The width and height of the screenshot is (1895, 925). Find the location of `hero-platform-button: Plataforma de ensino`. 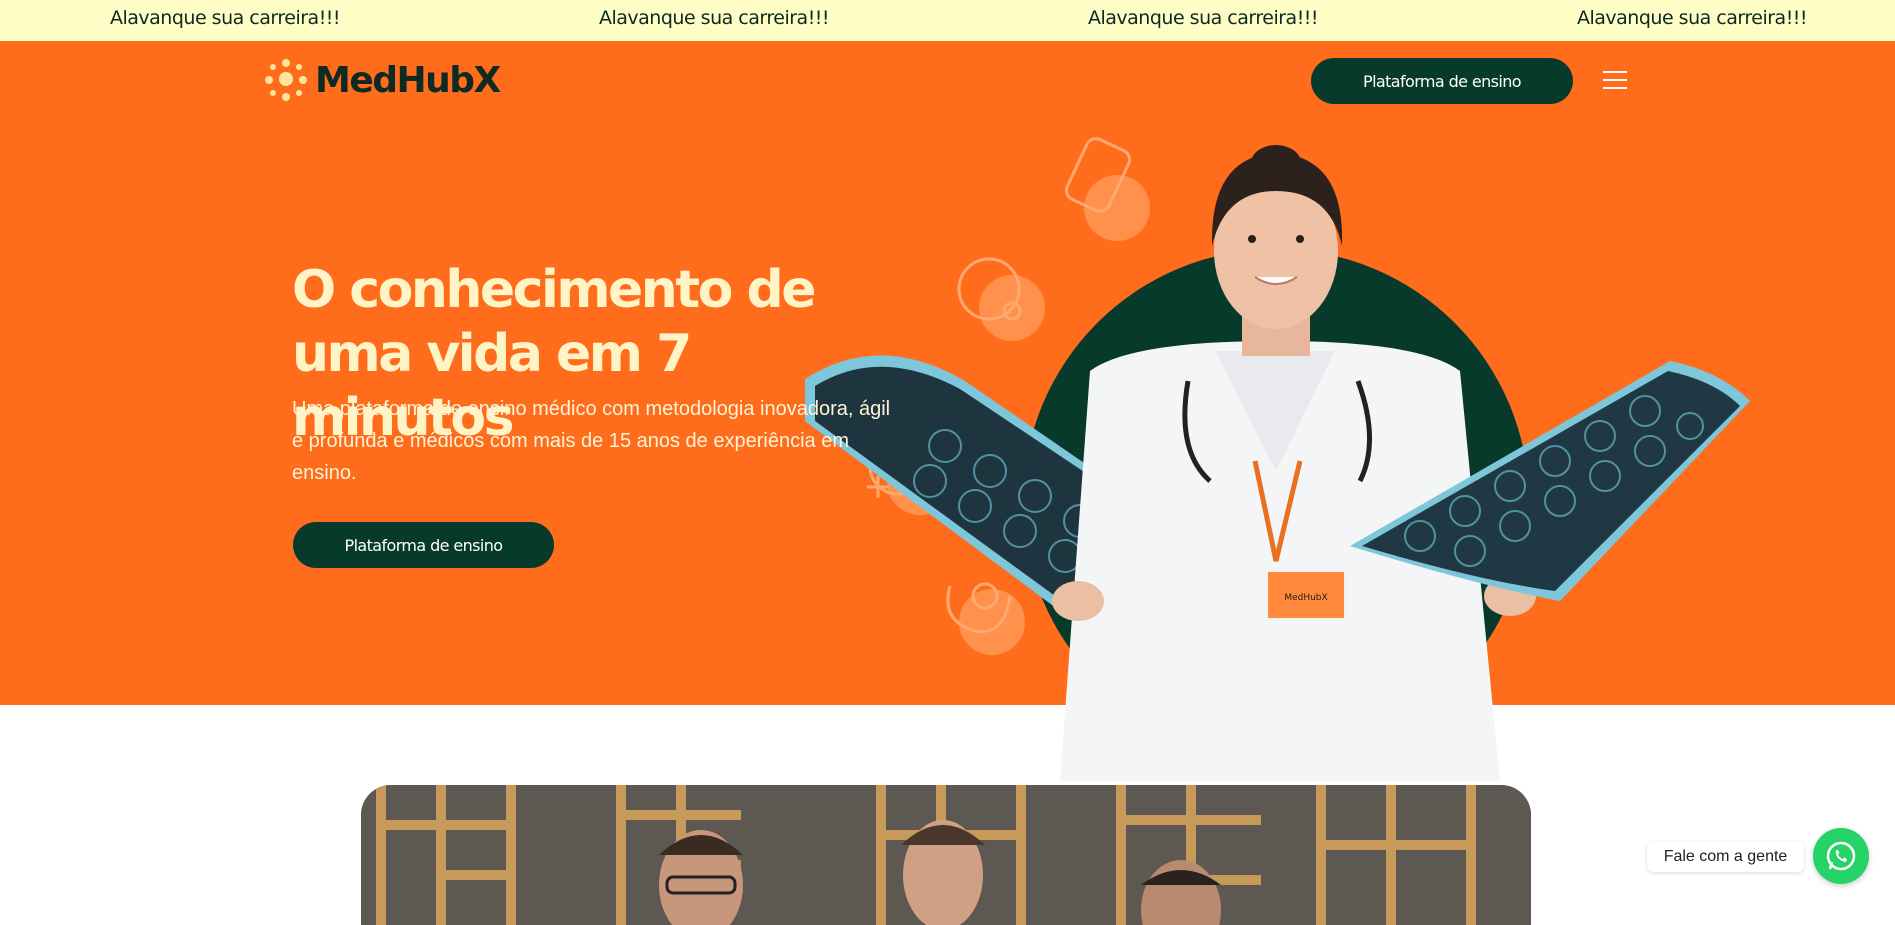

hero-platform-button: Plataforma de ensino is located at coordinates (423, 545).